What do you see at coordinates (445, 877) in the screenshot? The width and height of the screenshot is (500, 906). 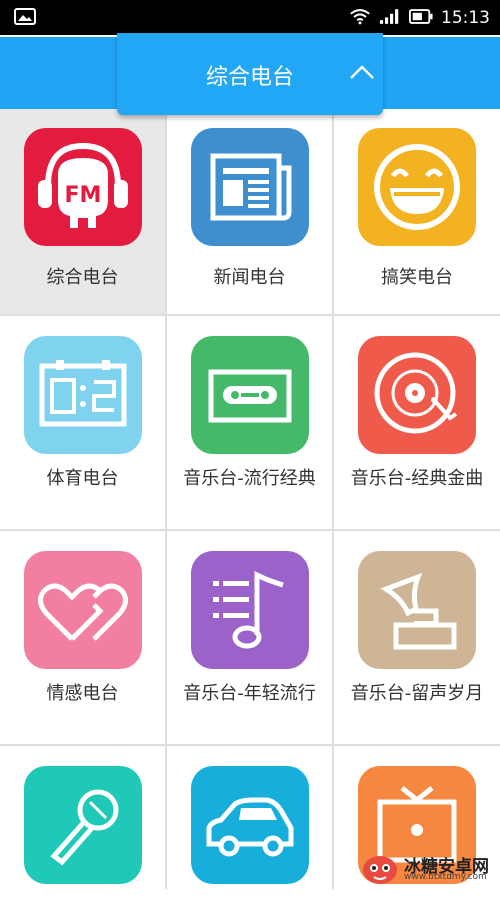 I see `watermark-url: www.btxtdmy.com` at bounding box center [445, 877].